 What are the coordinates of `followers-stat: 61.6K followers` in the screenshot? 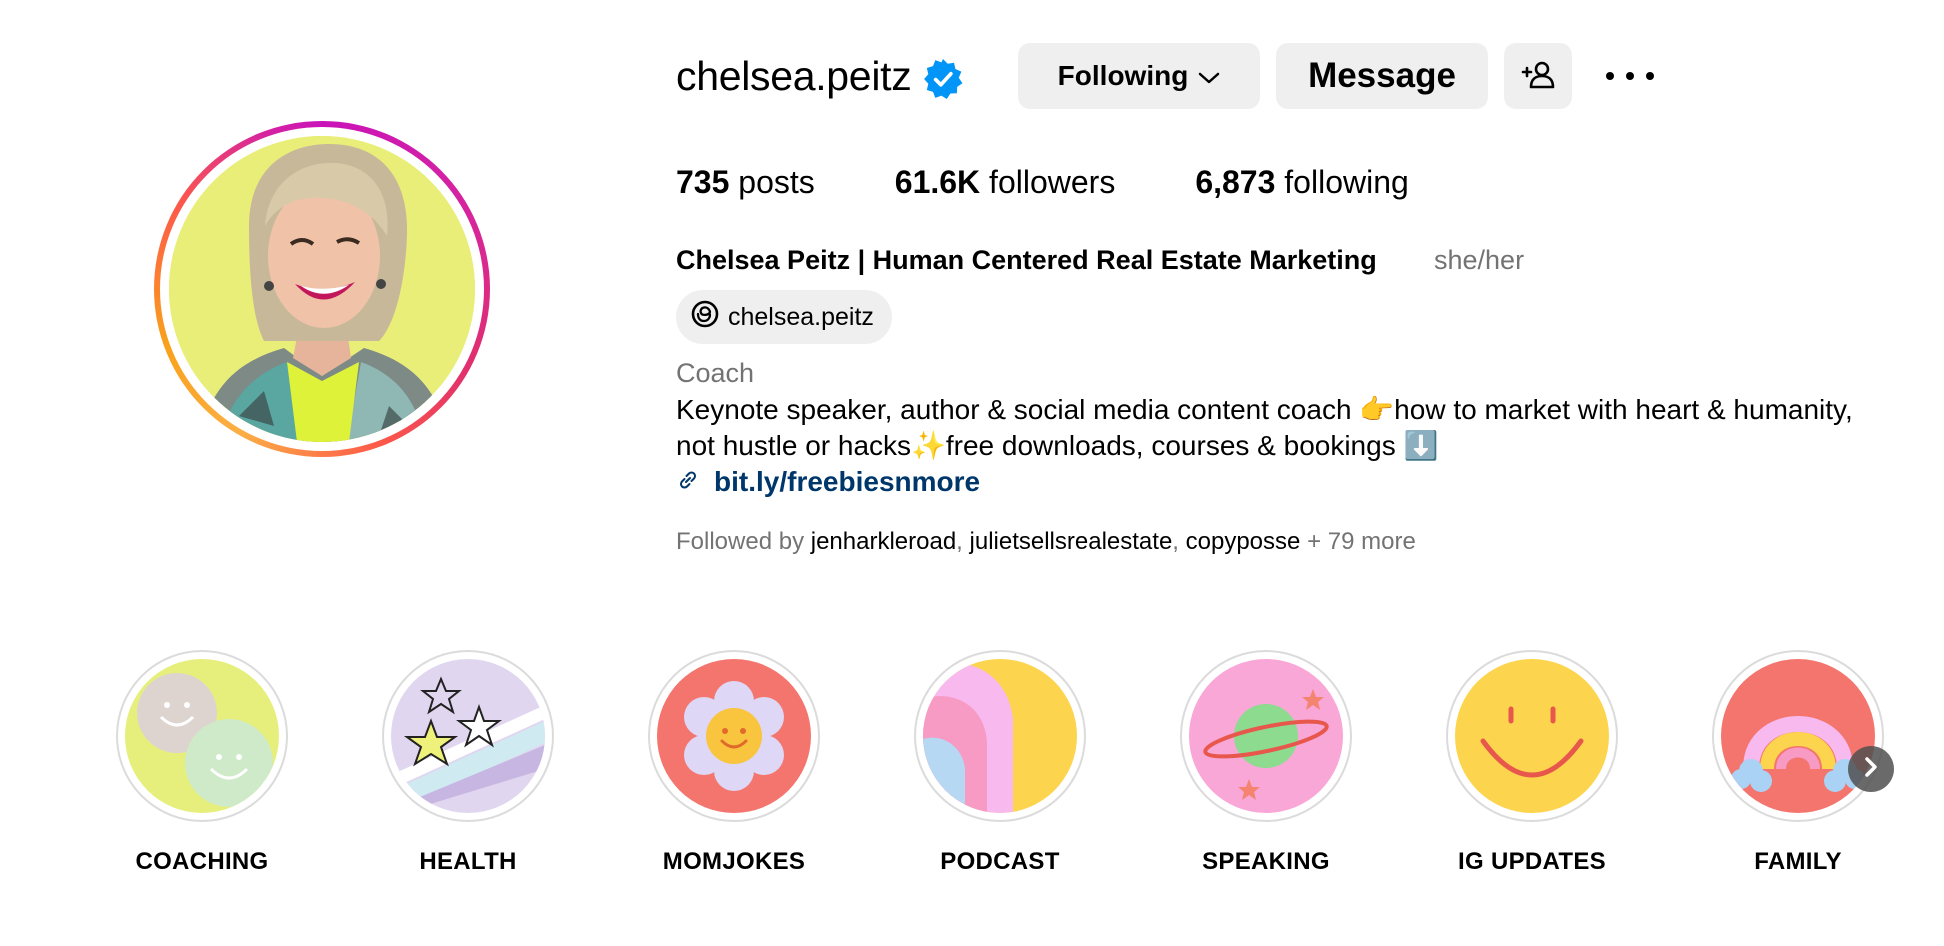 It's located at (1005, 182).